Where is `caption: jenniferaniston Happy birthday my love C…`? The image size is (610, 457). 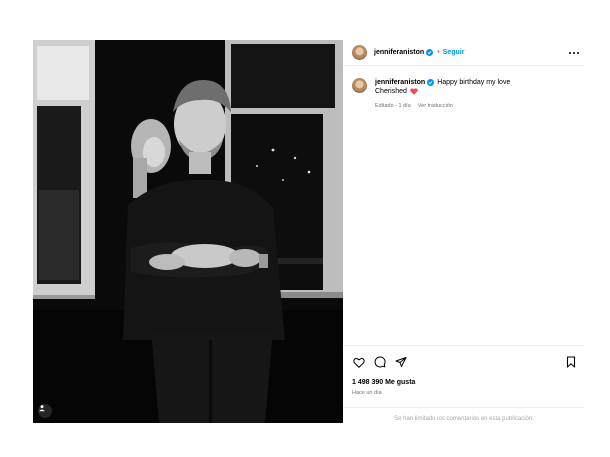
caption: jenniferaniston Happy birthday my love C… is located at coordinates (464, 94).